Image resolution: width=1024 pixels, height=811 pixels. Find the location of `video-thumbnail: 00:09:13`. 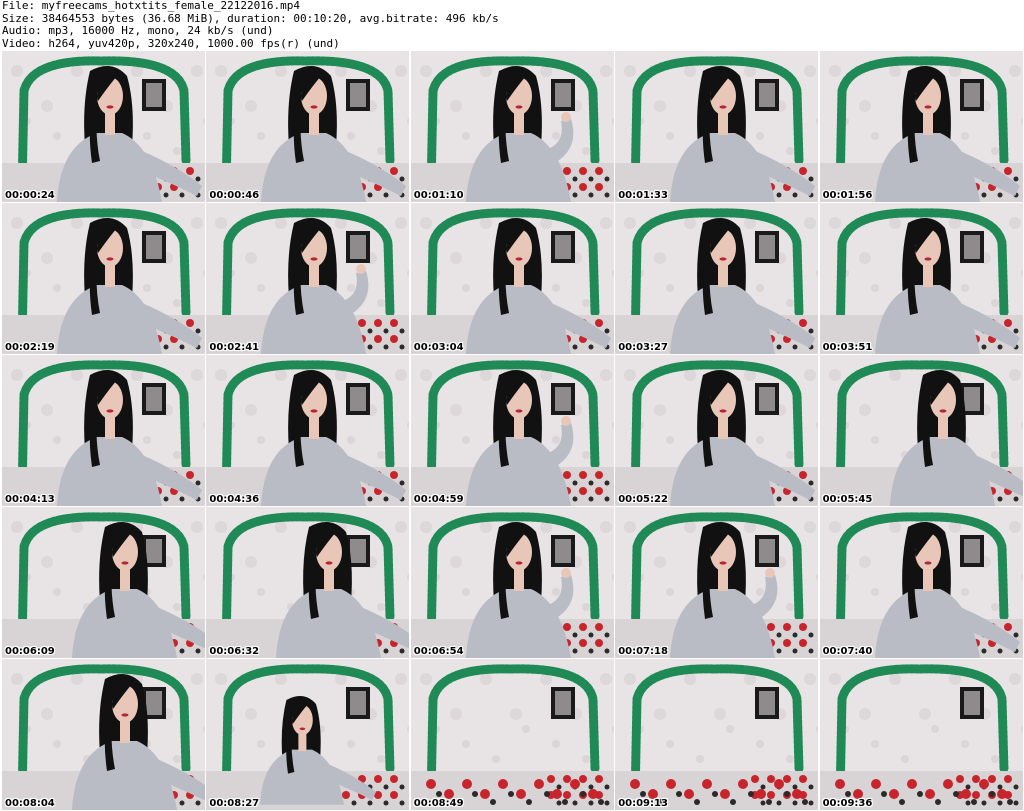

video-thumbnail: 00:09:13 is located at coordinates (717, 734).